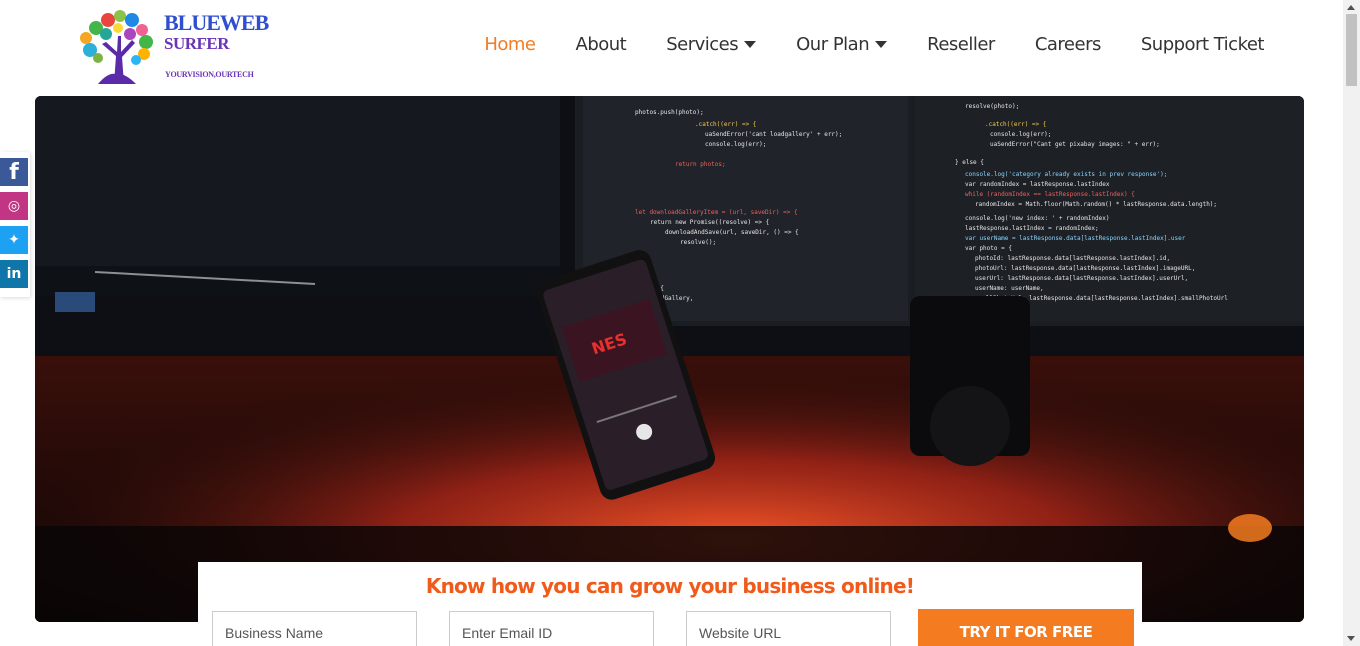 Image resolution: width=1360 pixels, height=646 pixels. I want to click on nav-support-ticket: Support Ticket, so click(1202, 44).